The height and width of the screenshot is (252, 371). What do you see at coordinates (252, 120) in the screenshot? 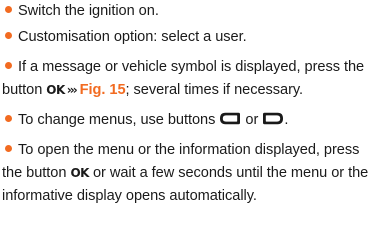
I see `step-text-or: or` at bounding box center [252, 120].